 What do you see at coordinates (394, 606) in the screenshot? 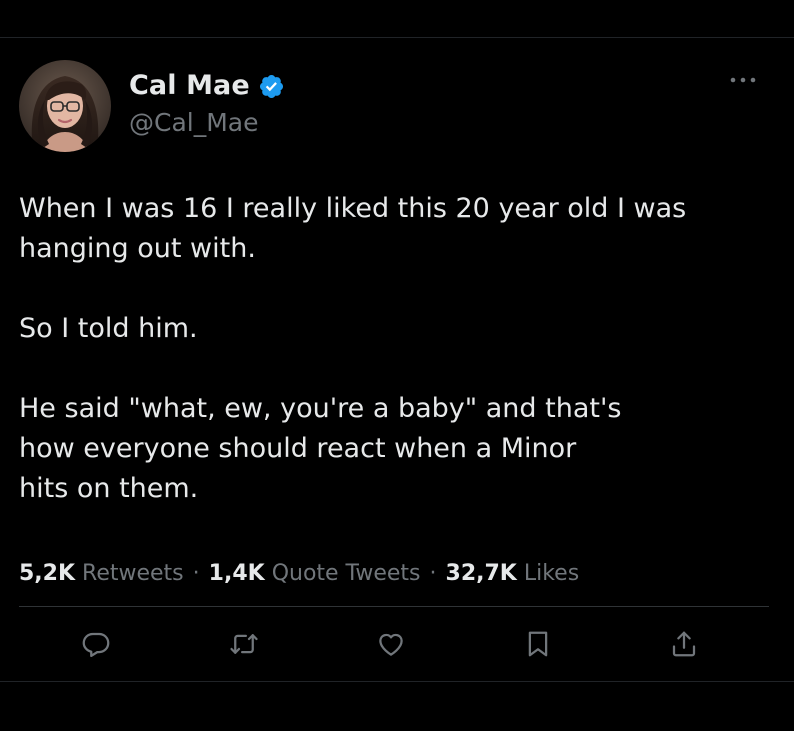
I see `stats-divider` at bounding box center [394, 606].